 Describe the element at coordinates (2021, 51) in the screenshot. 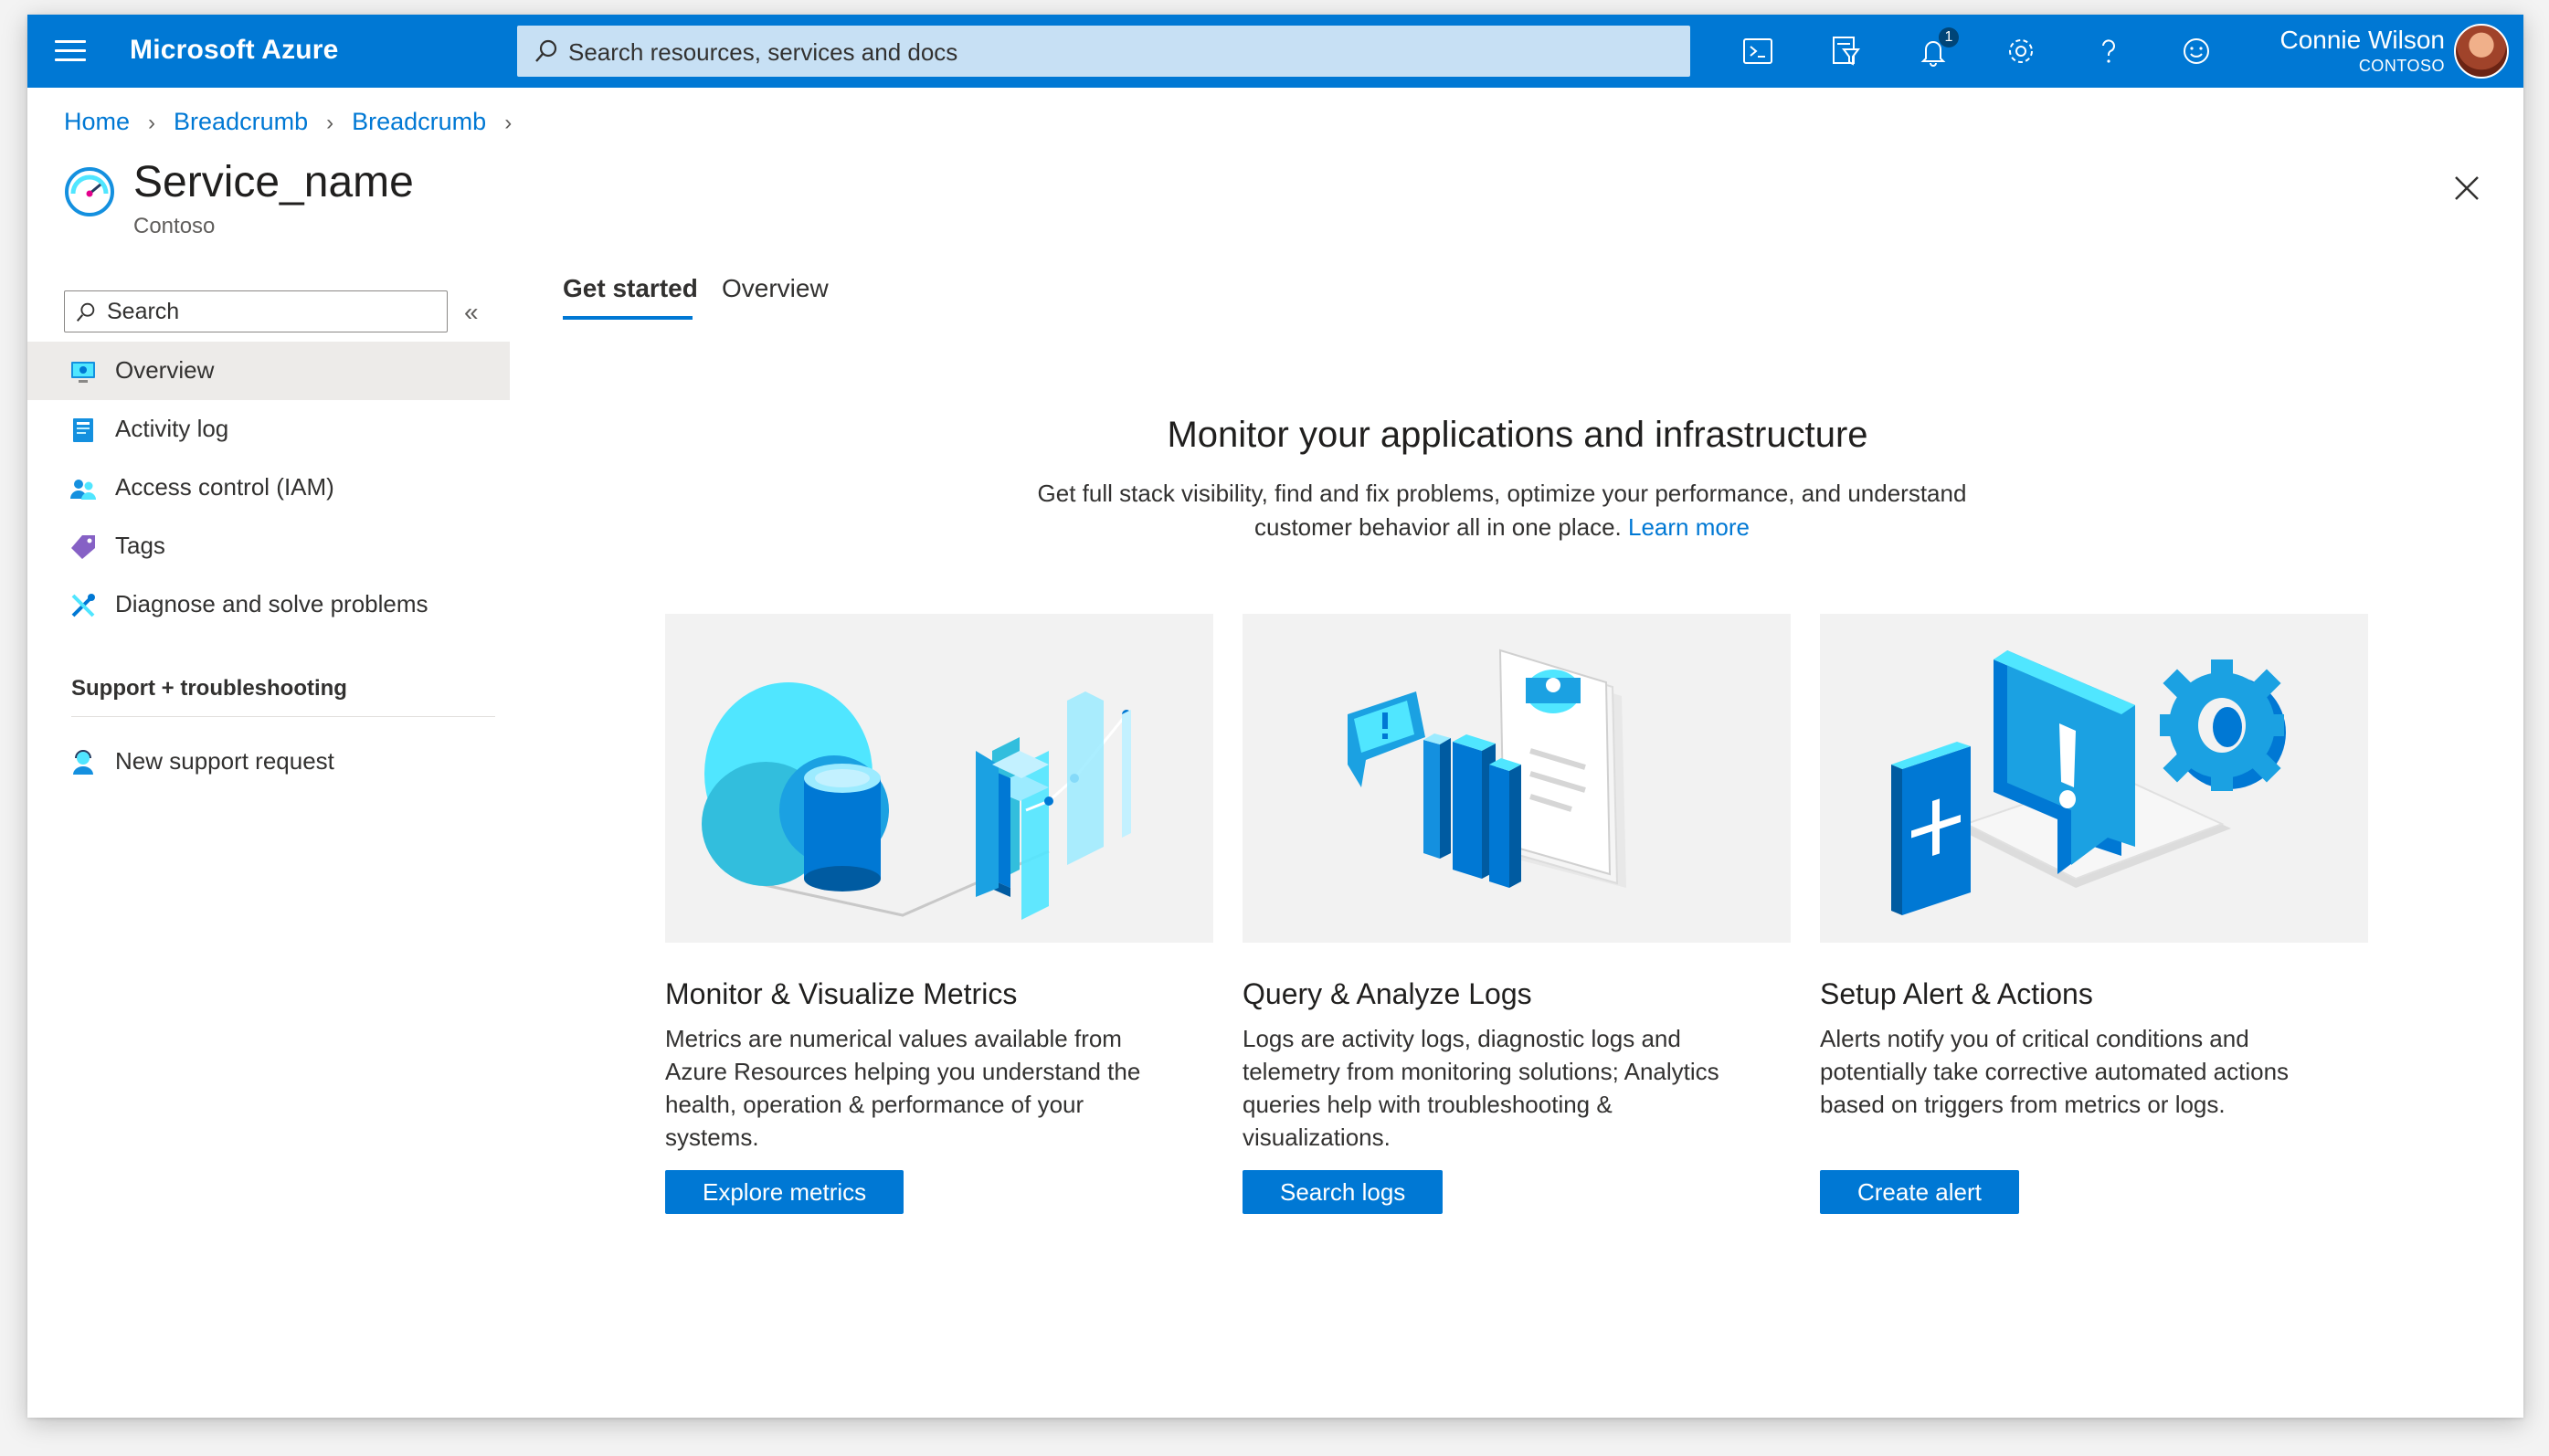

I see `gear-icon` at that location.